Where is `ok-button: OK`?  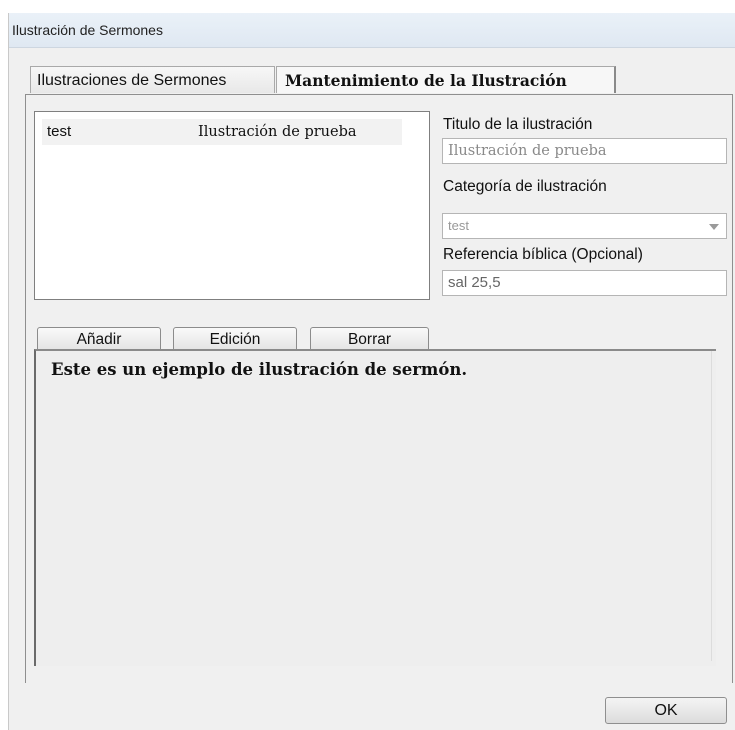 ok-button: OK is located at coordinates (666, 710).